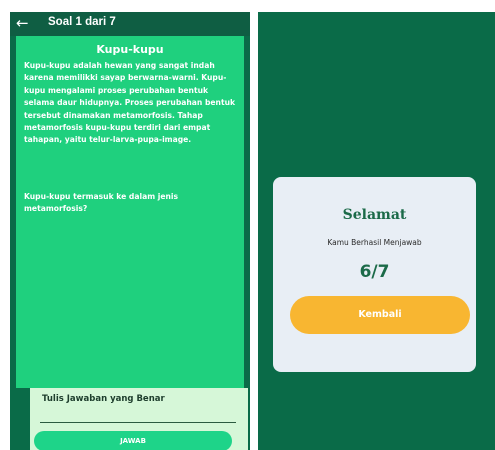  I want to click on score-text: 6/7, so click(374, 272).